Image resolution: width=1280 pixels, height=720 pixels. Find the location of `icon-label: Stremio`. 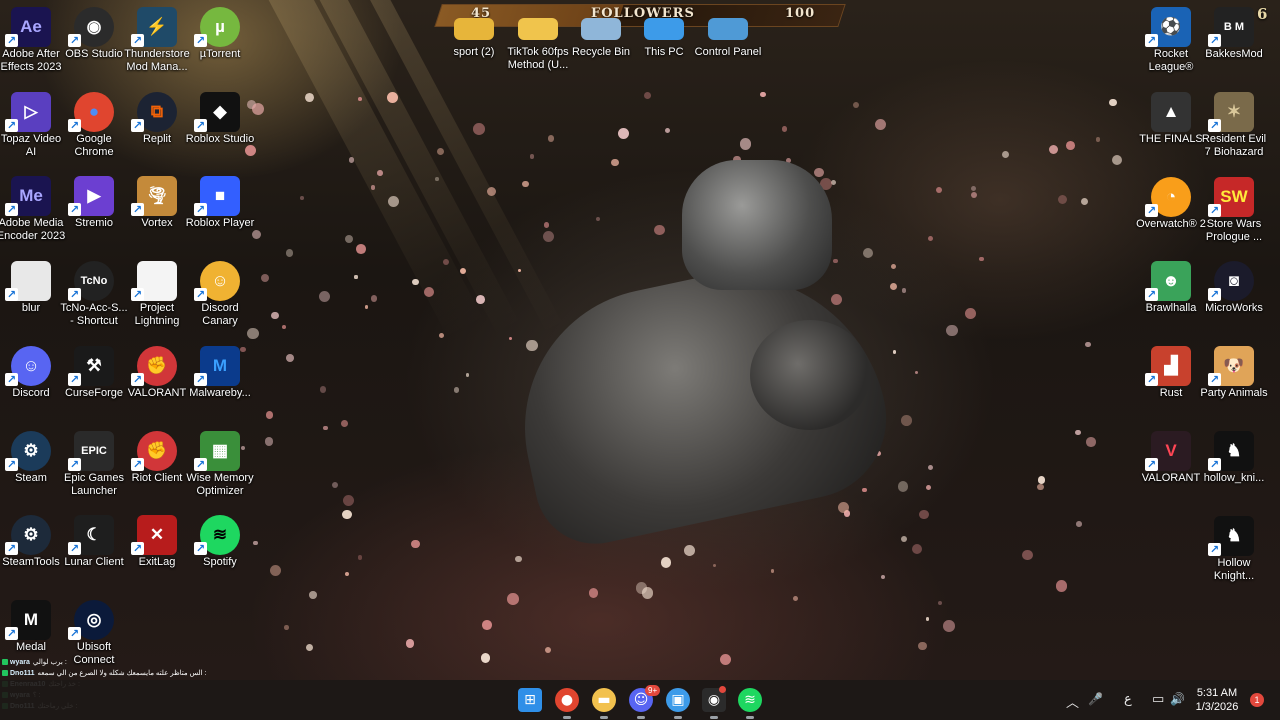

icon-label: Stremio is located at coordinates (94, 223).